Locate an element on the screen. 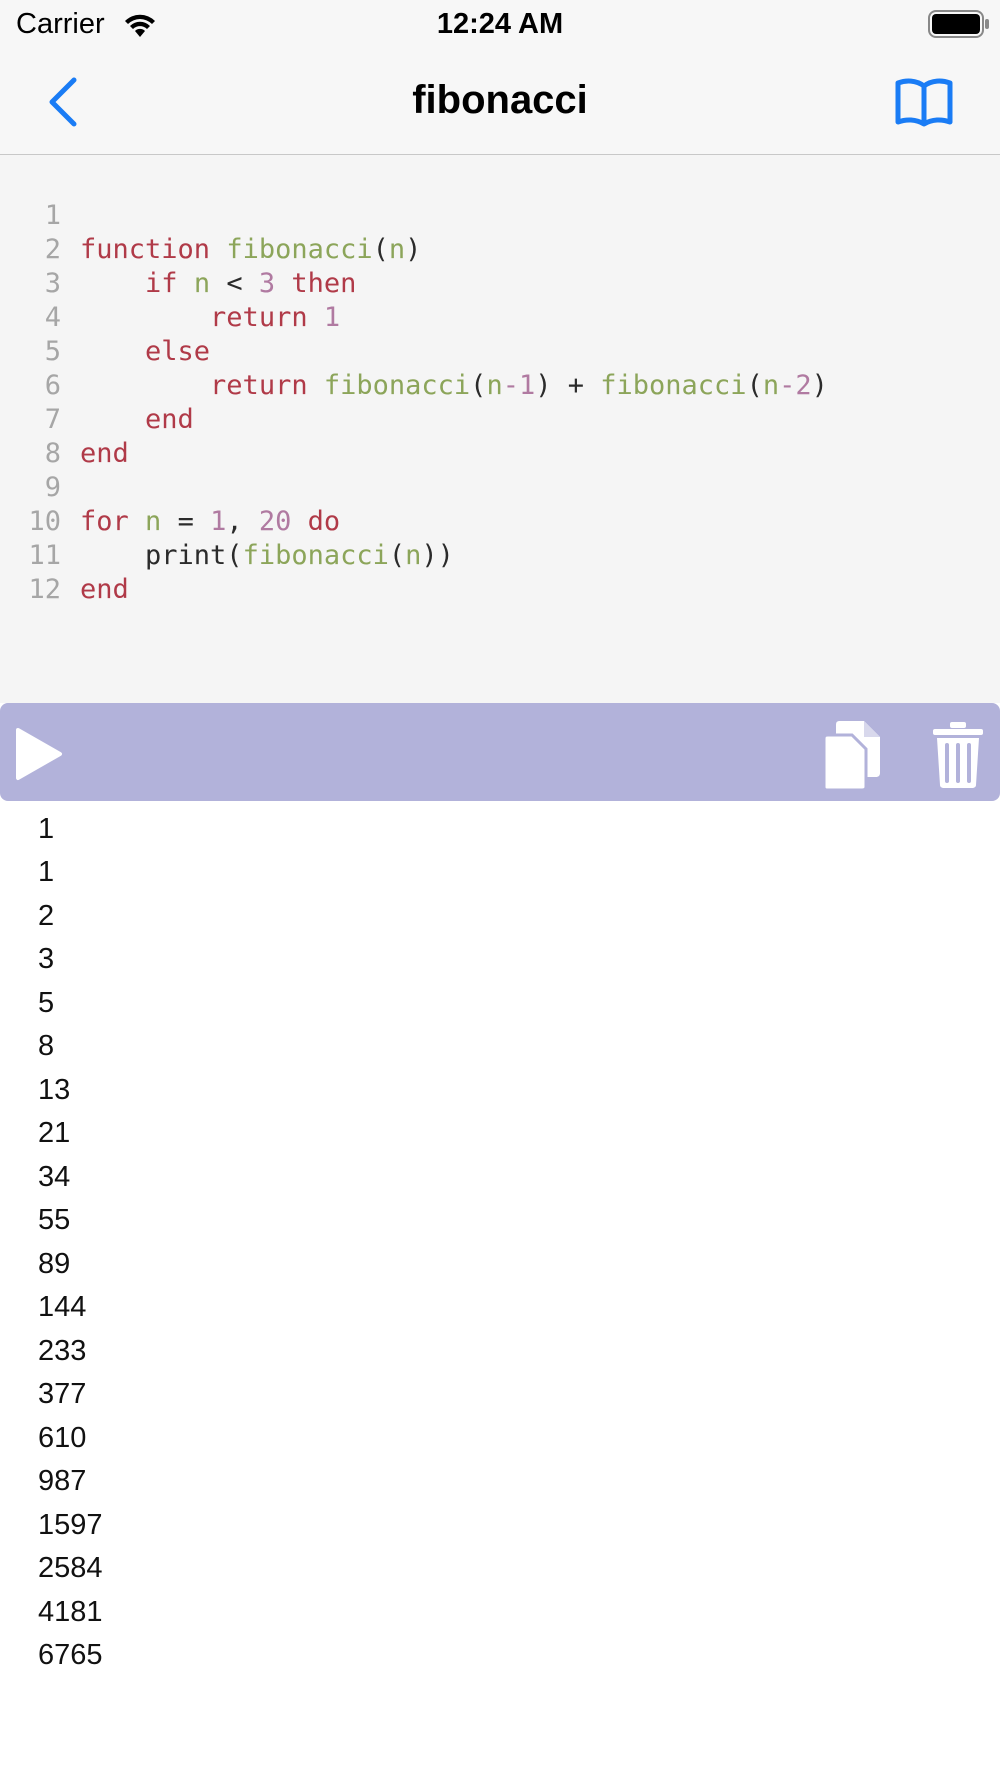 This screenshot has width=1000, height=1778. output-line: 987 is located at coordinates (62, 1481).